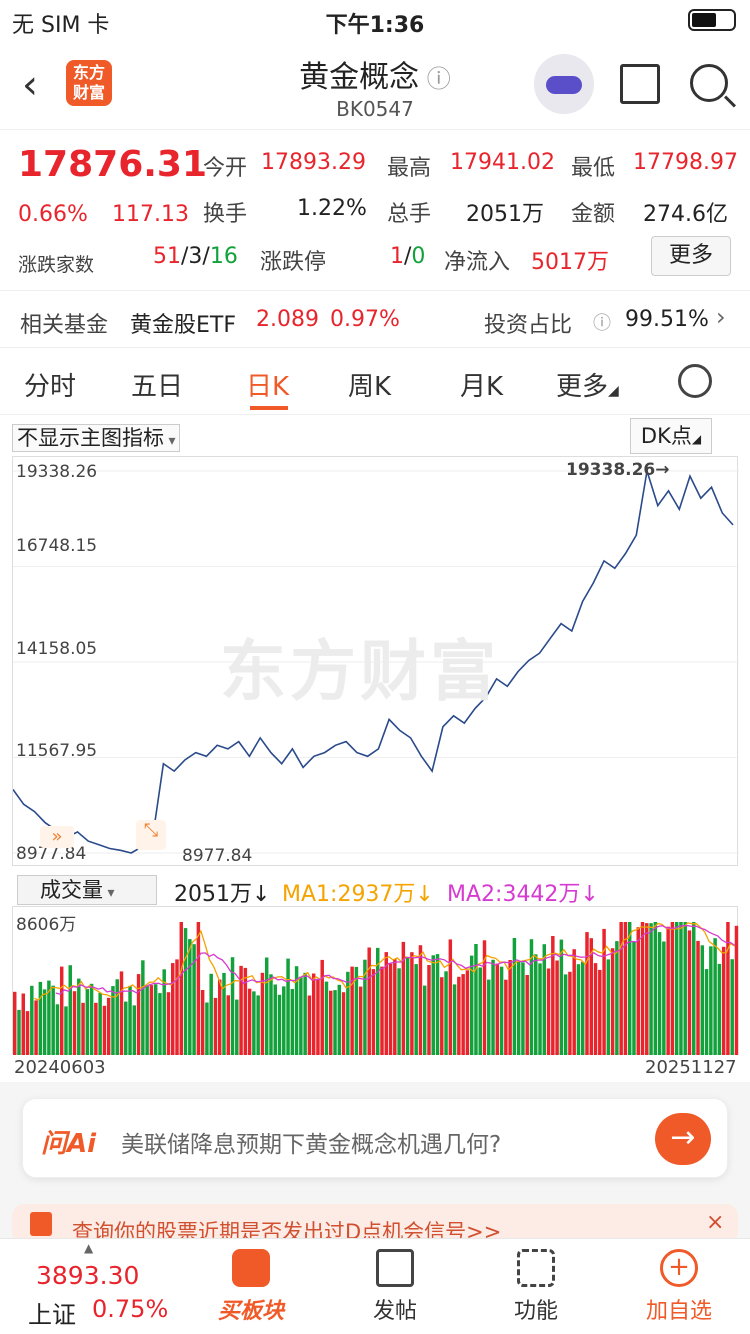 Image resolution: width=750 pixels, height=1334 pixels. Describe the element at coordinates (375, 980) in the screenshot. I see `volume-chart` at that location.